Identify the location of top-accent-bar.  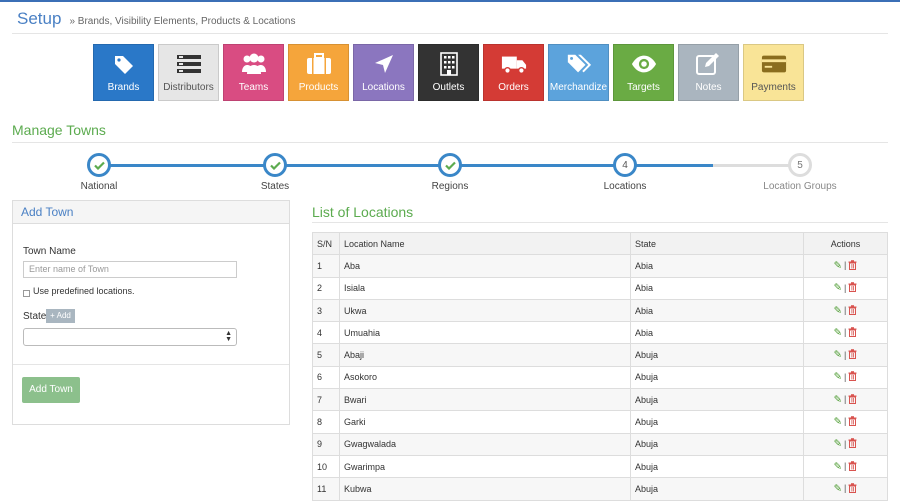
(450, 1).